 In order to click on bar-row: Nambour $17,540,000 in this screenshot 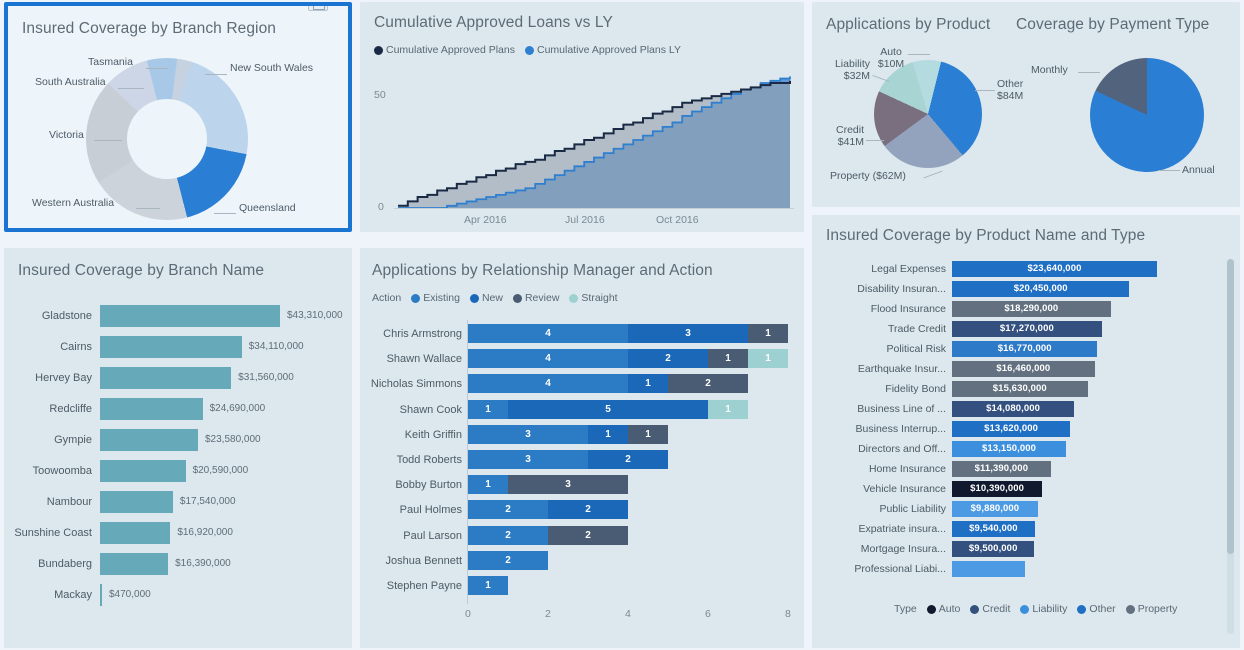, I will do `click(178, 503)`.